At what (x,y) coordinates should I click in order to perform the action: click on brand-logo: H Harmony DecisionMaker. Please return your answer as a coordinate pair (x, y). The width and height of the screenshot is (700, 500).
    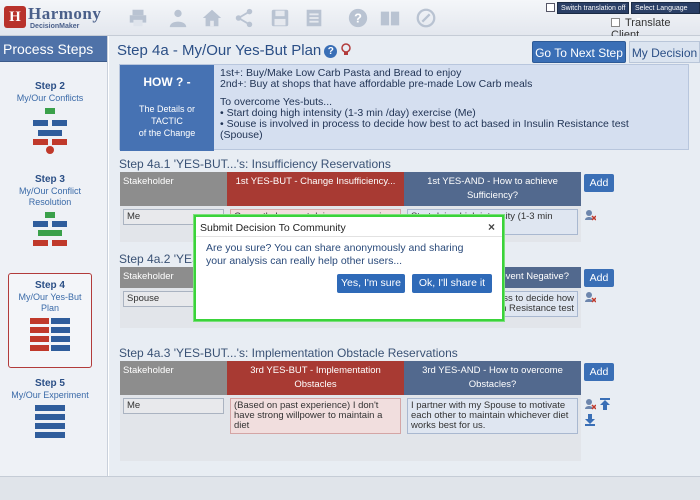
    Looking at the image, I should click on (53, 18).